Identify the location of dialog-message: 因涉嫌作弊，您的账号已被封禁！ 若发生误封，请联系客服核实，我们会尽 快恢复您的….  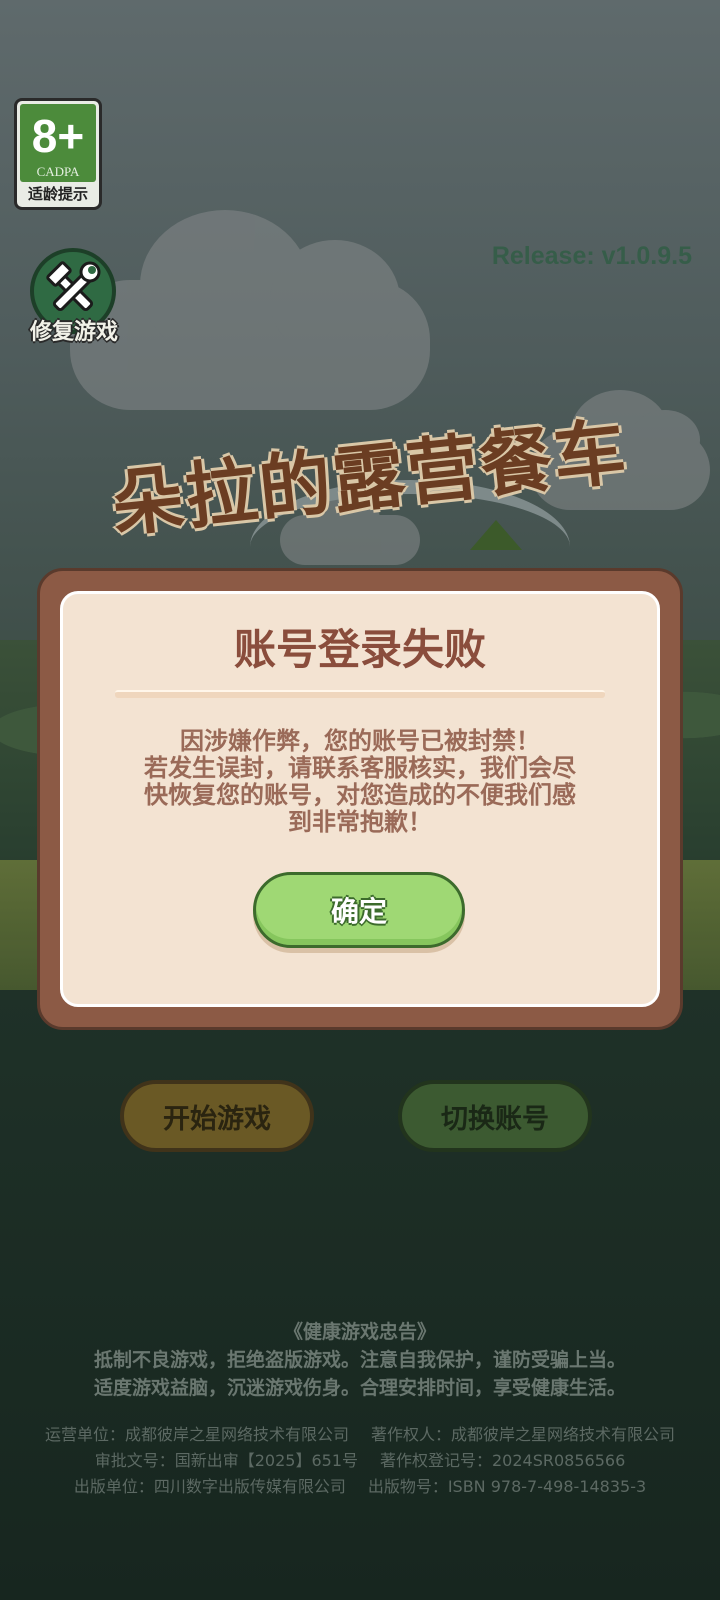
(360, 782).